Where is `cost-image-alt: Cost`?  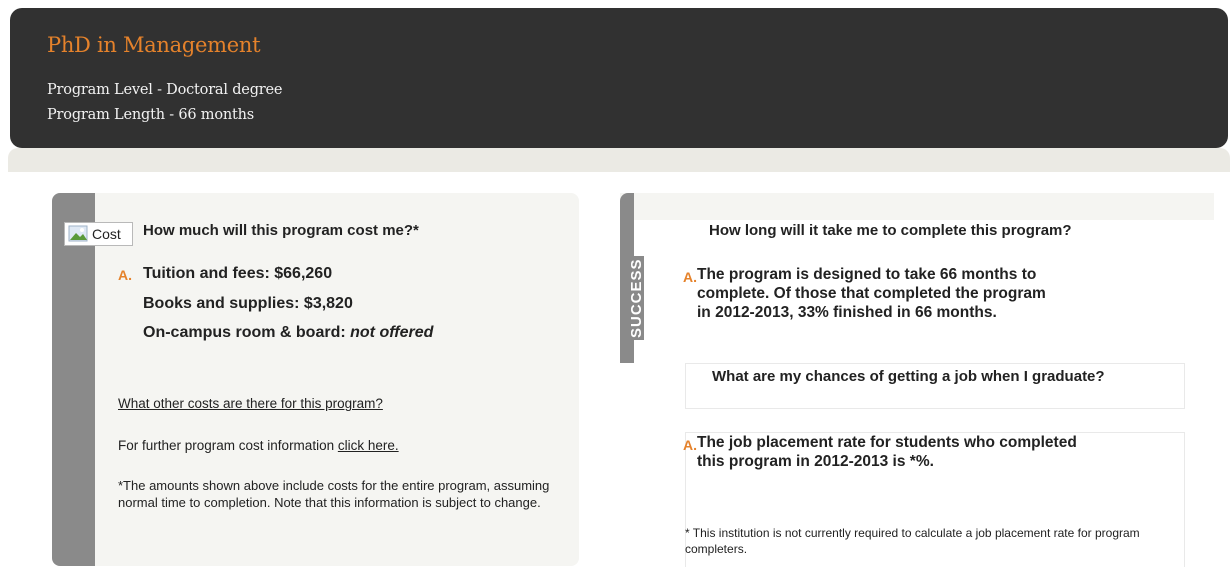 cost-image-alt: Cost is located at coordinates (106, 234).